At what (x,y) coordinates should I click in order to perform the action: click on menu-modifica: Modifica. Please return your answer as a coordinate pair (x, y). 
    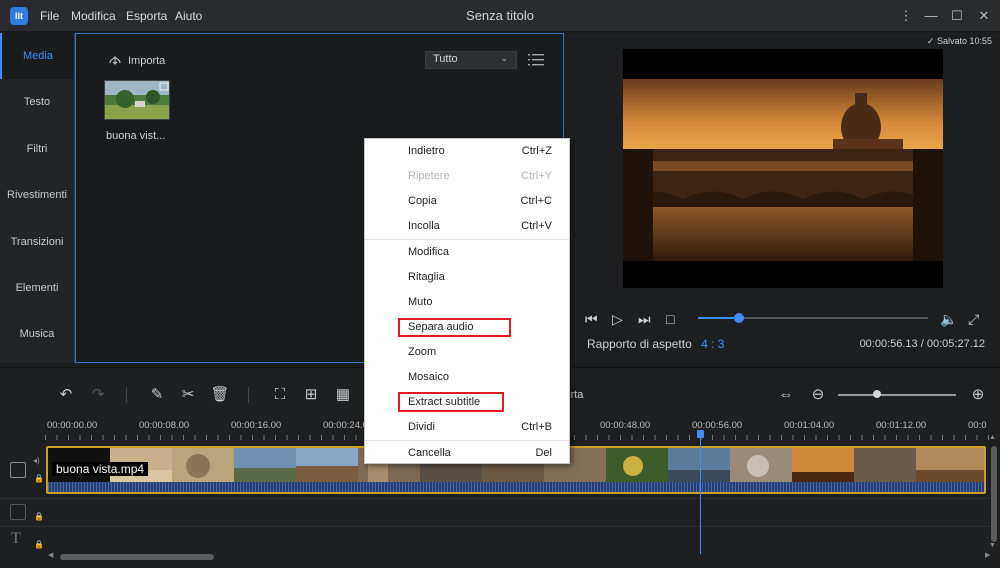
    Looking at the image, I should click on (93, 16).